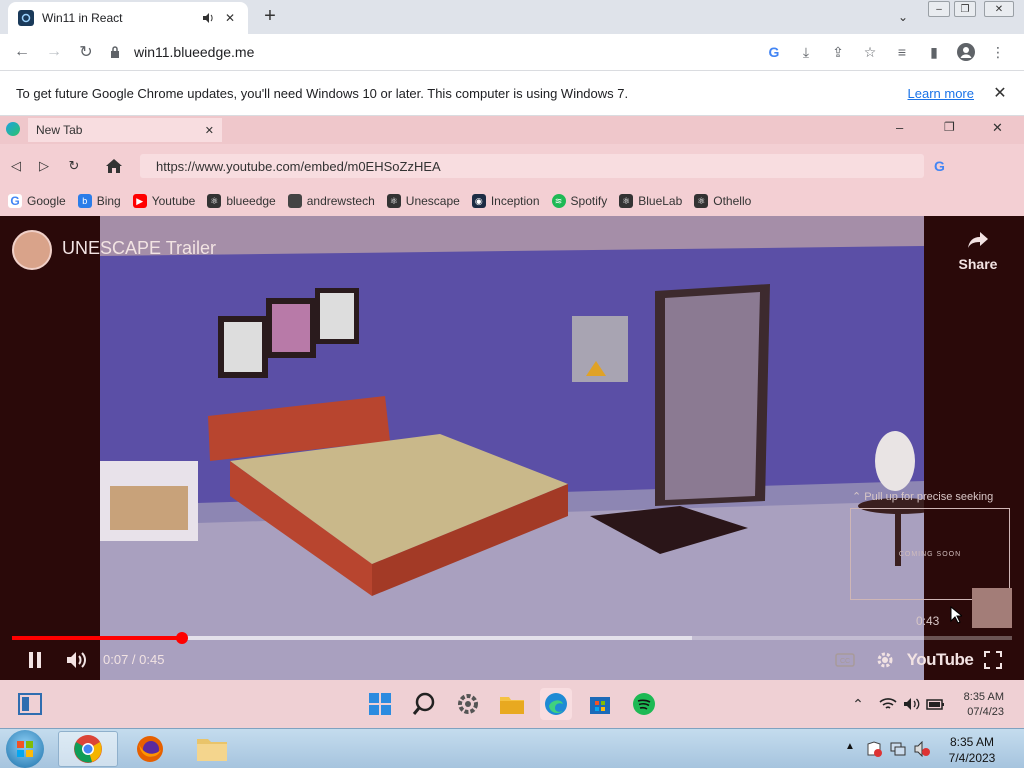 The width and height of the screenshot is (1024, 768). What do you see at coordinates (35, 660) in the screenshot?
I see `pause-button` at bounding box center [35, 660].